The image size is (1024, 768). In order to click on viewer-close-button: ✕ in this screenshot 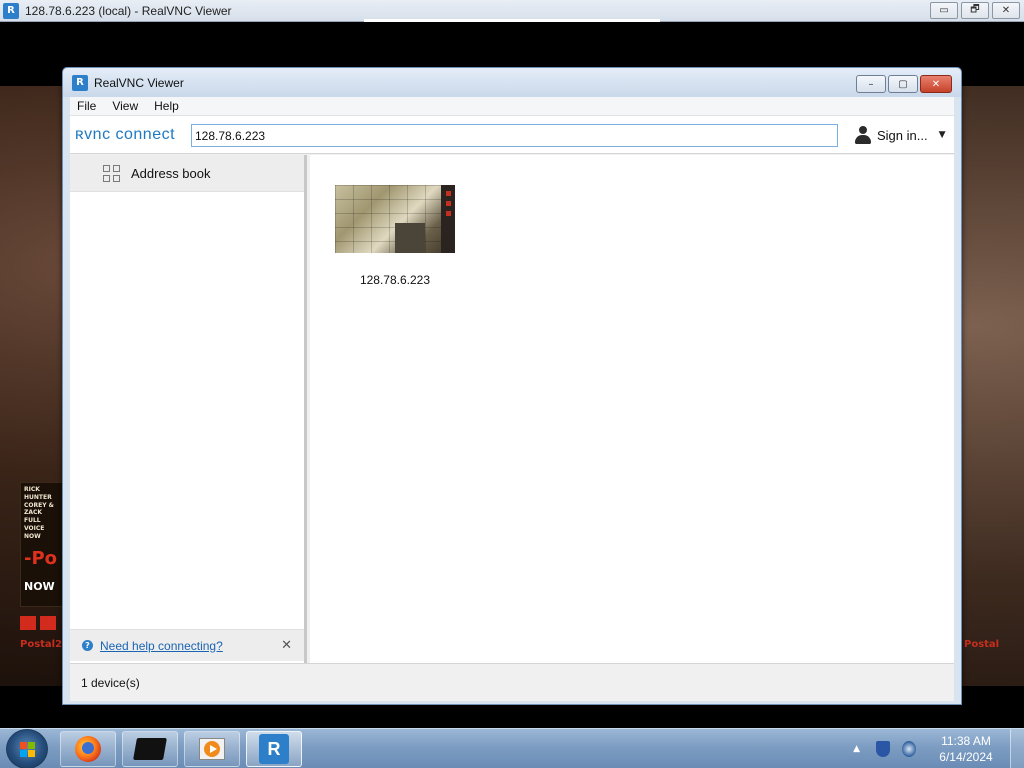, I will do `click(936, 84)`.